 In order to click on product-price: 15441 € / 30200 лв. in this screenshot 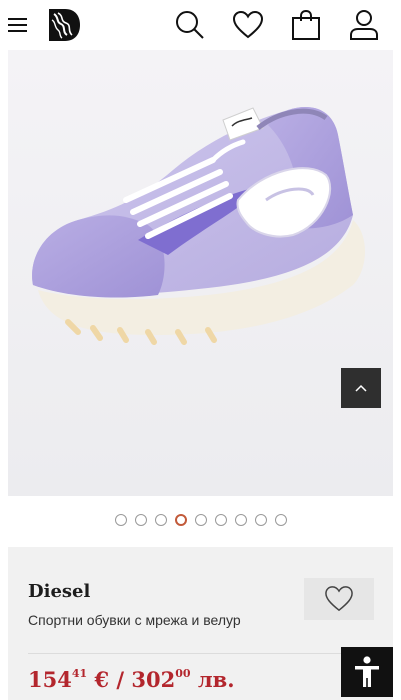, I will do `click(131, 679)`.